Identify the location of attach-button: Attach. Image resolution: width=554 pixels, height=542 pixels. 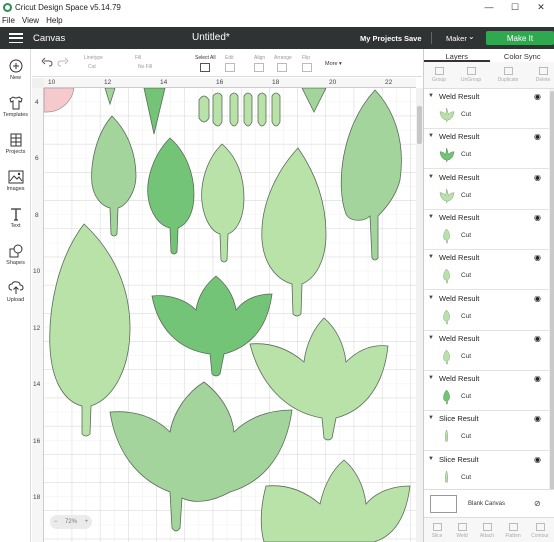
(487, 531).